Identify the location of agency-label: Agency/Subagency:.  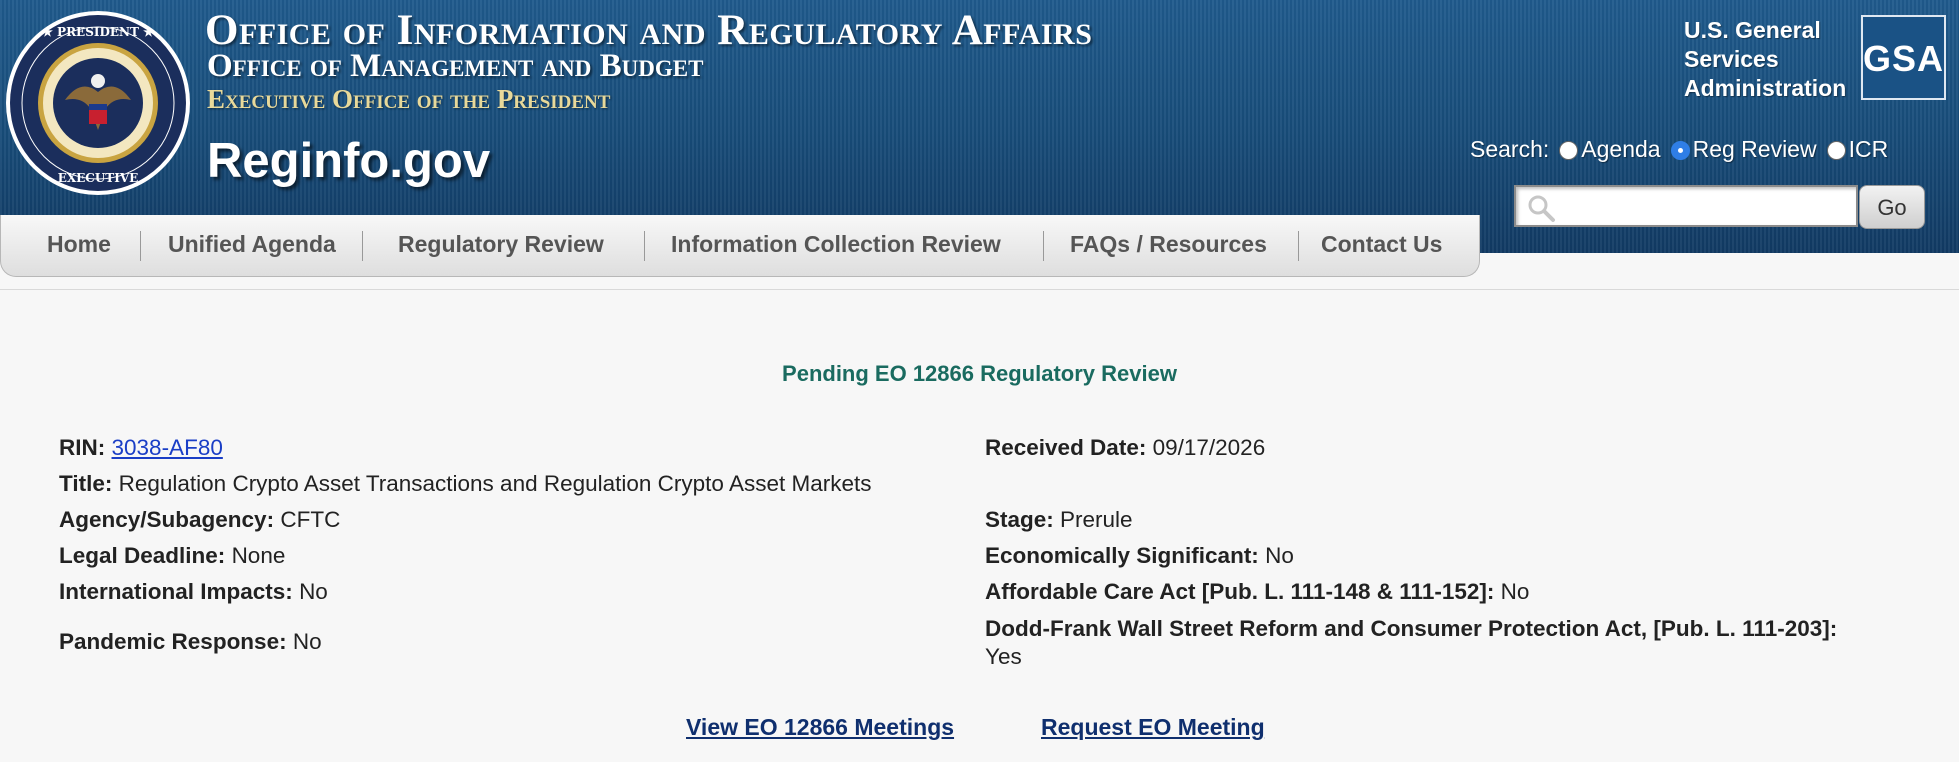
(167, 519).